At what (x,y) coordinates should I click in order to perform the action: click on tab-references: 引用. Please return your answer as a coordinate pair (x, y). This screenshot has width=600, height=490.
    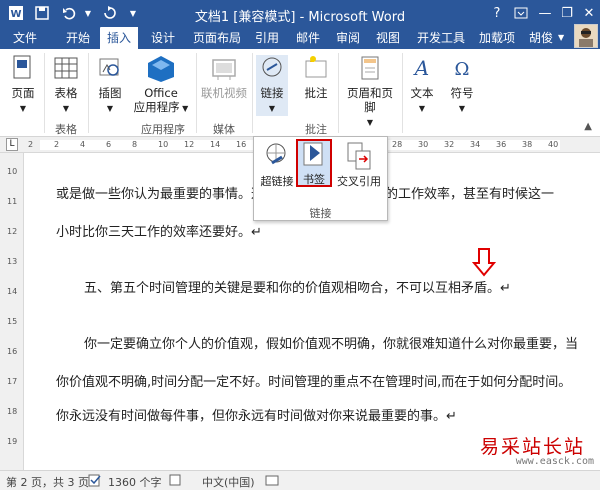
    Looking at the image, I should click on (267, 38).